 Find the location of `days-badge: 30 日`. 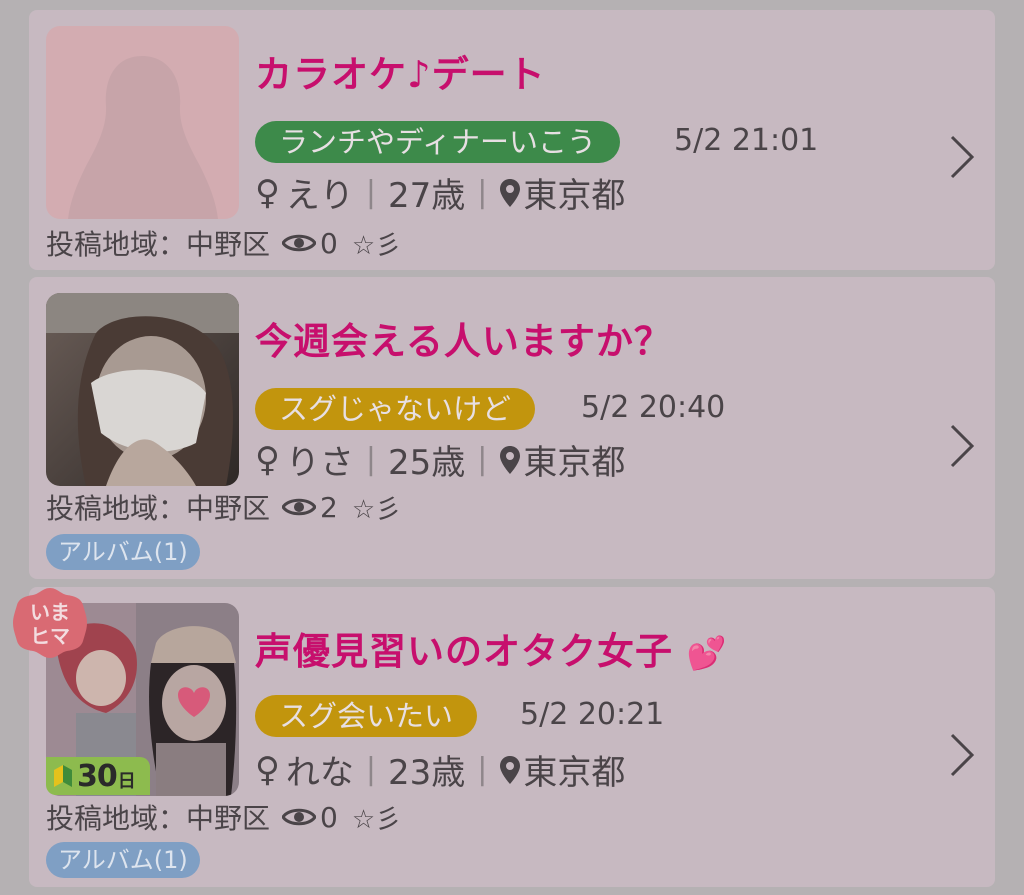

days-badge: 30 日 is located at coordinates (98, 776).